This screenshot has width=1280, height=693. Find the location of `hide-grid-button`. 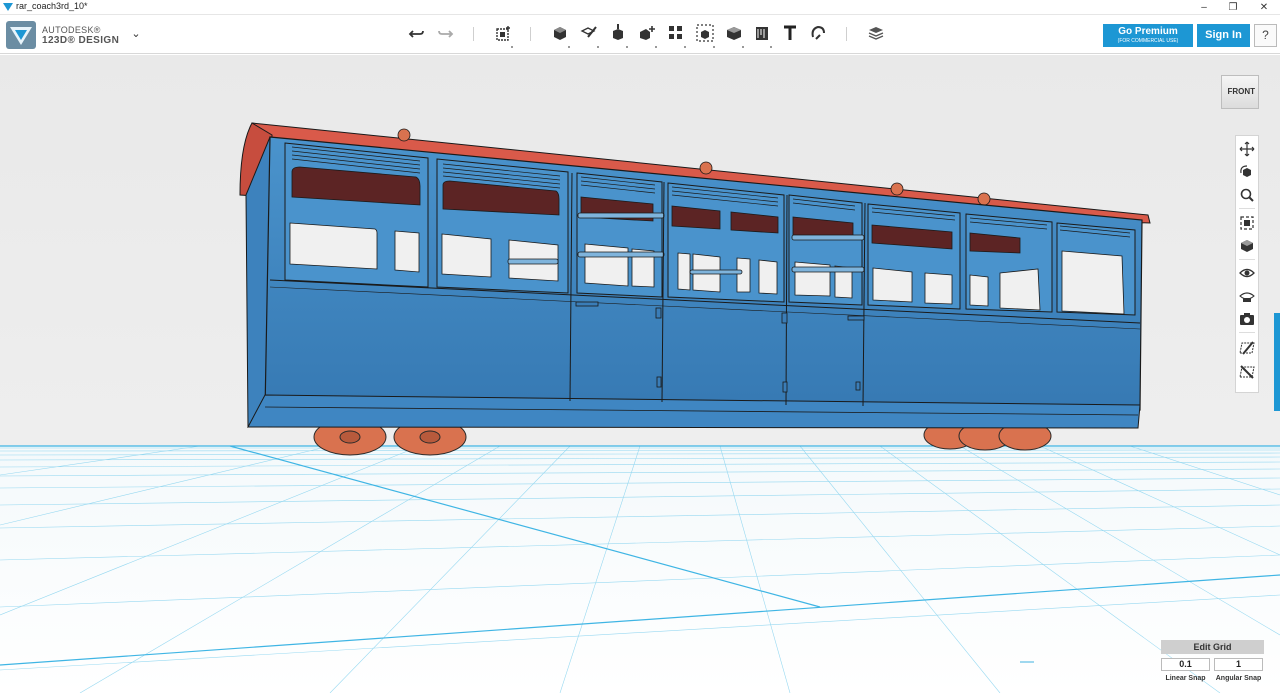

hide-grid-button is located at coordinates (1247, 372).